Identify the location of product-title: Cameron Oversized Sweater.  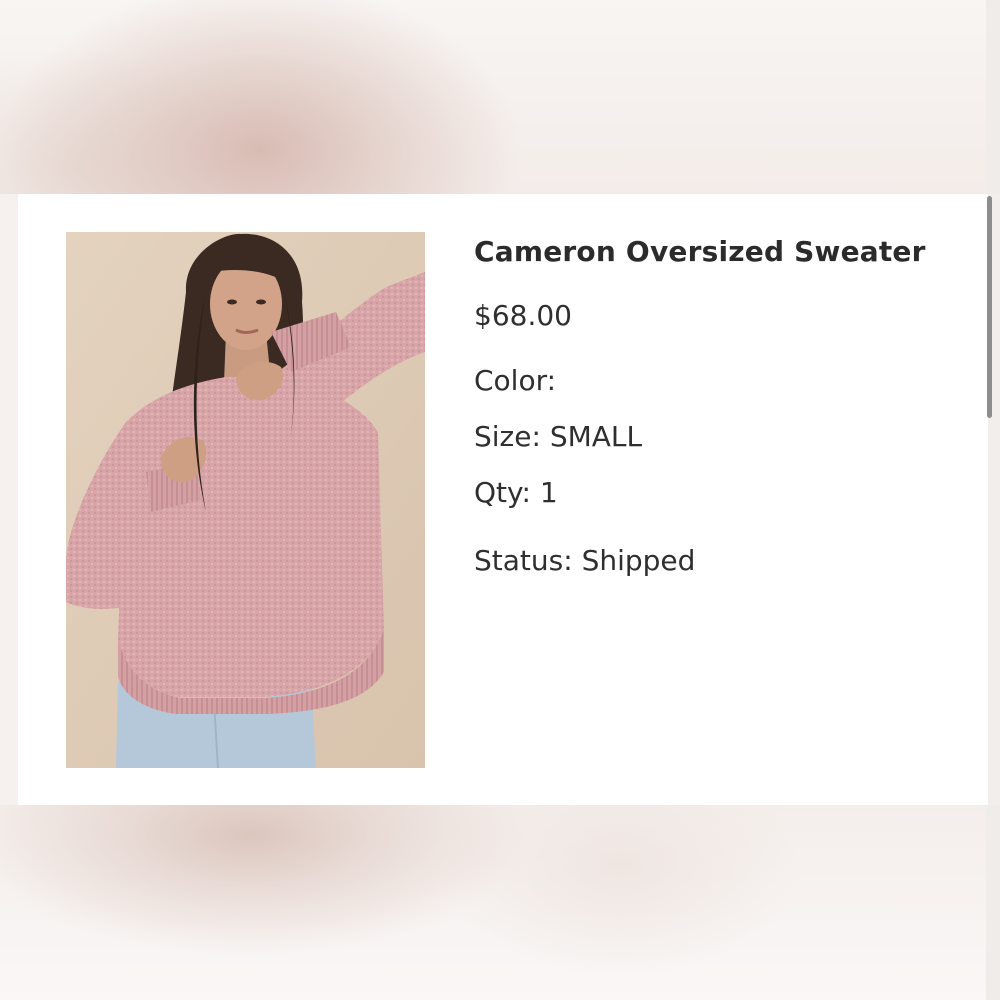
(700, 252).